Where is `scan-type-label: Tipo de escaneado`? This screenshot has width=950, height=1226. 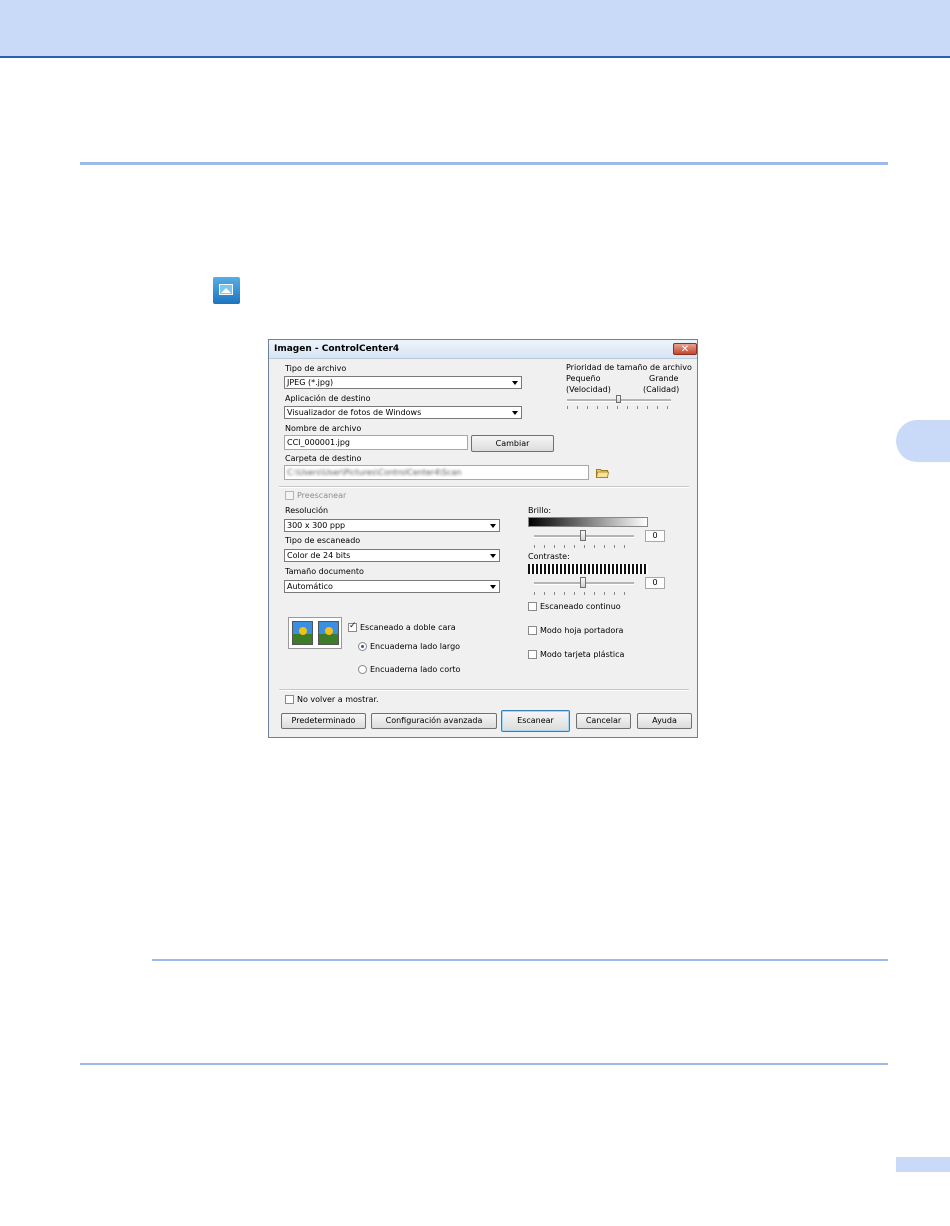 scan-type-label: Tipo de escaneado is located at coordinates (323, 540).